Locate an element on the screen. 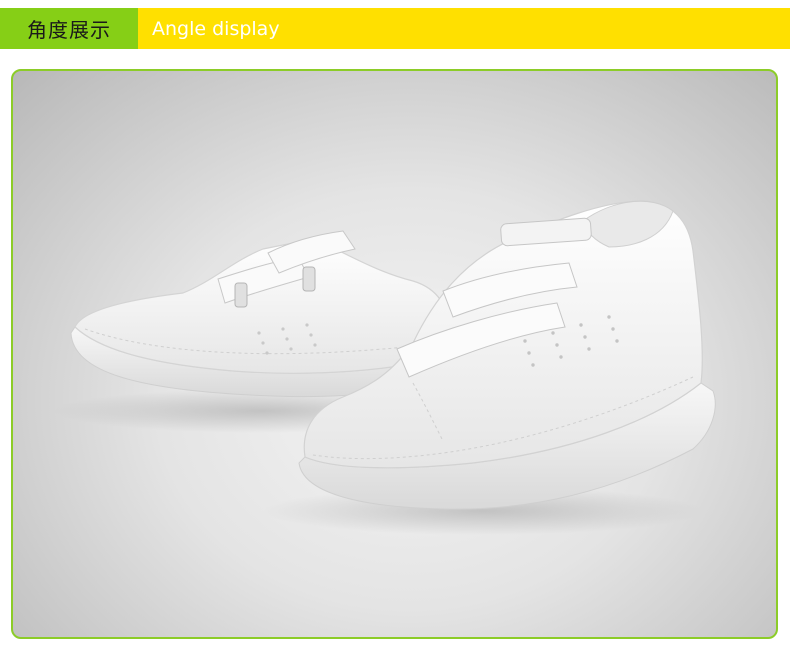 The width and height of the screenshot is (790, 646). section-title-zh: 角度展示 is located at coordinates (69, 30).